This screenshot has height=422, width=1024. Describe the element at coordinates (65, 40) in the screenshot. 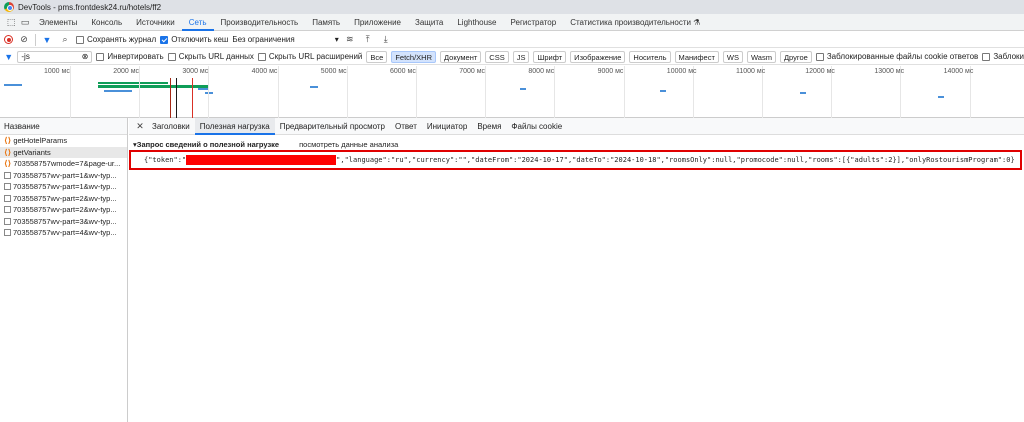

I see `search-icon: ⌕` at that location.